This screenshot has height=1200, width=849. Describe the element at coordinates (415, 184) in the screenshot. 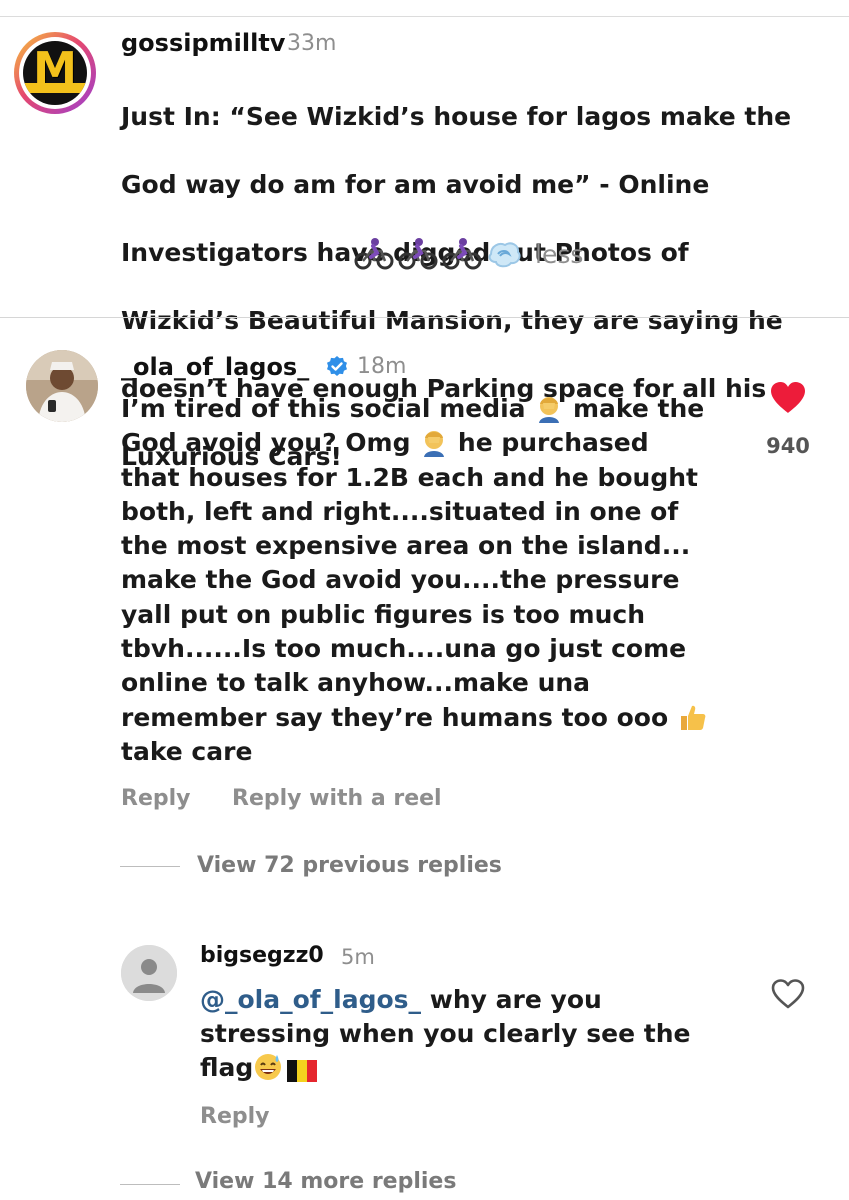

I see `caption-line: God way do am for am avoid me” - Online` at that location.